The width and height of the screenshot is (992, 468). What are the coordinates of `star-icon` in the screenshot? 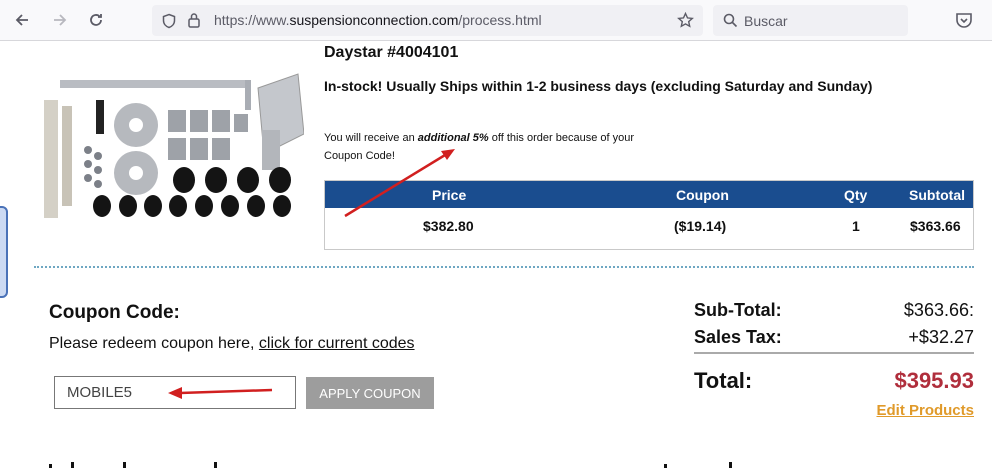 It's located at (685, 20).